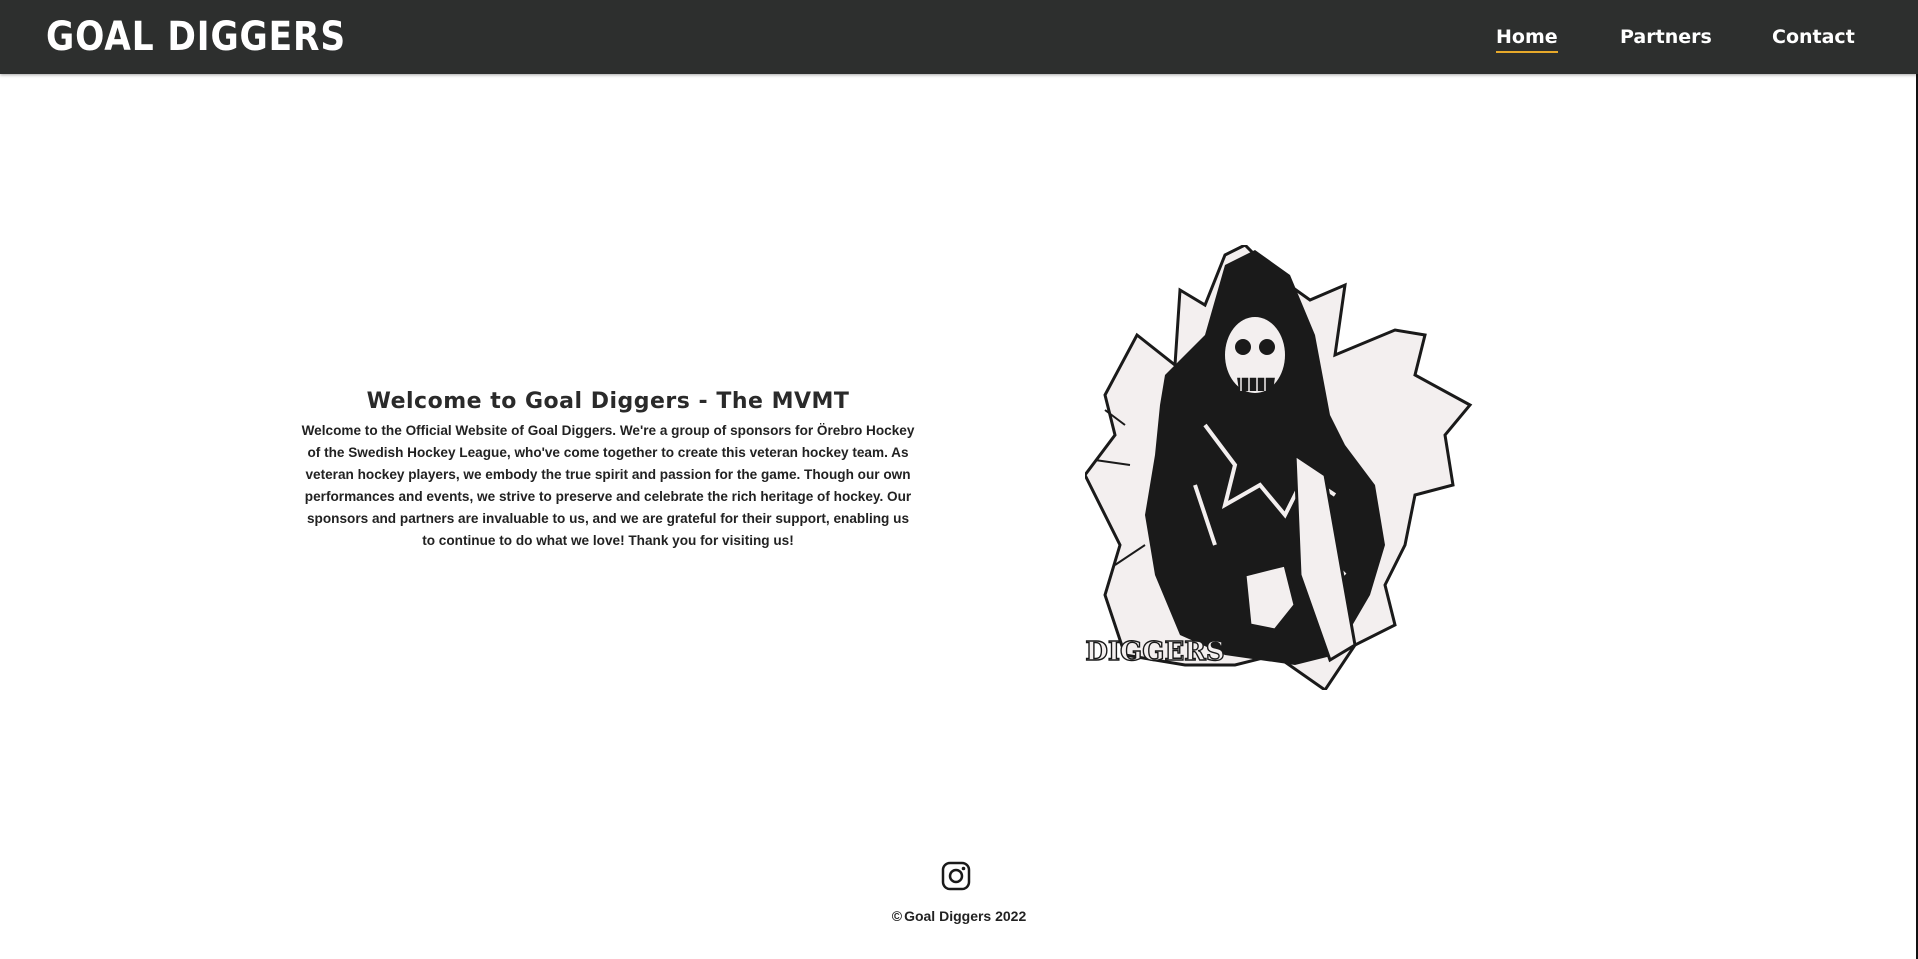  Describe the element at coordinates (1527, 38) in the screenshot. I see `nav-home: Home` at that location.